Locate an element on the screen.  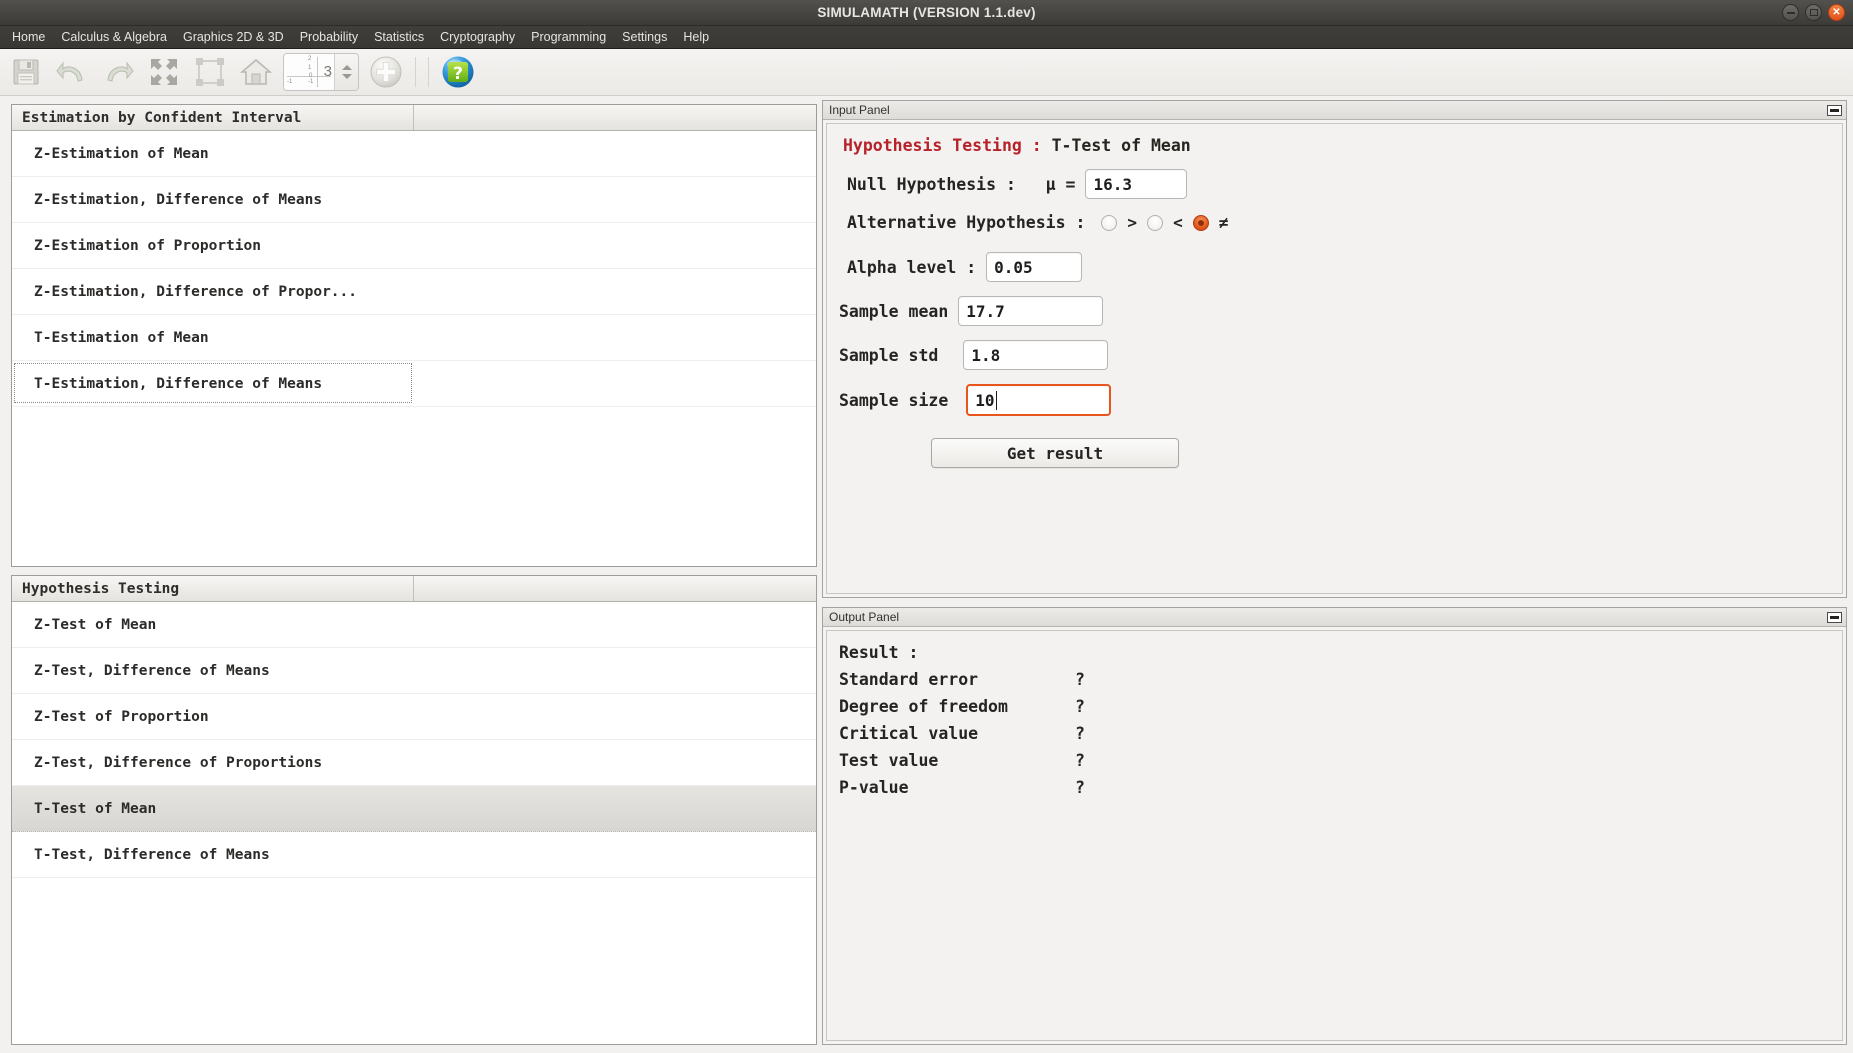
alpha-level-row: Alpha level : 0.05 is located at coordinates (1340, 267).